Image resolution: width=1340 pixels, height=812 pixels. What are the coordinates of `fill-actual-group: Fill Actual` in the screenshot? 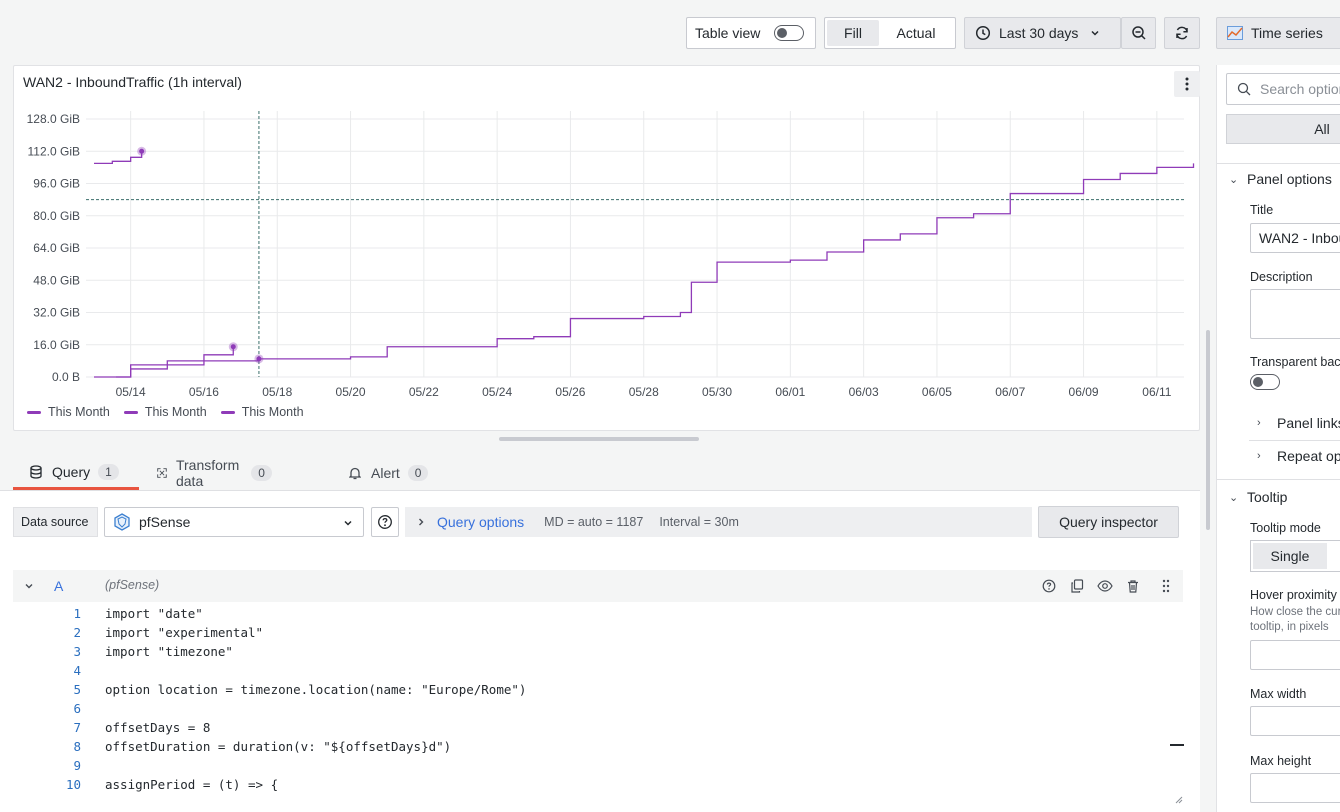 It's located at (890, 33).